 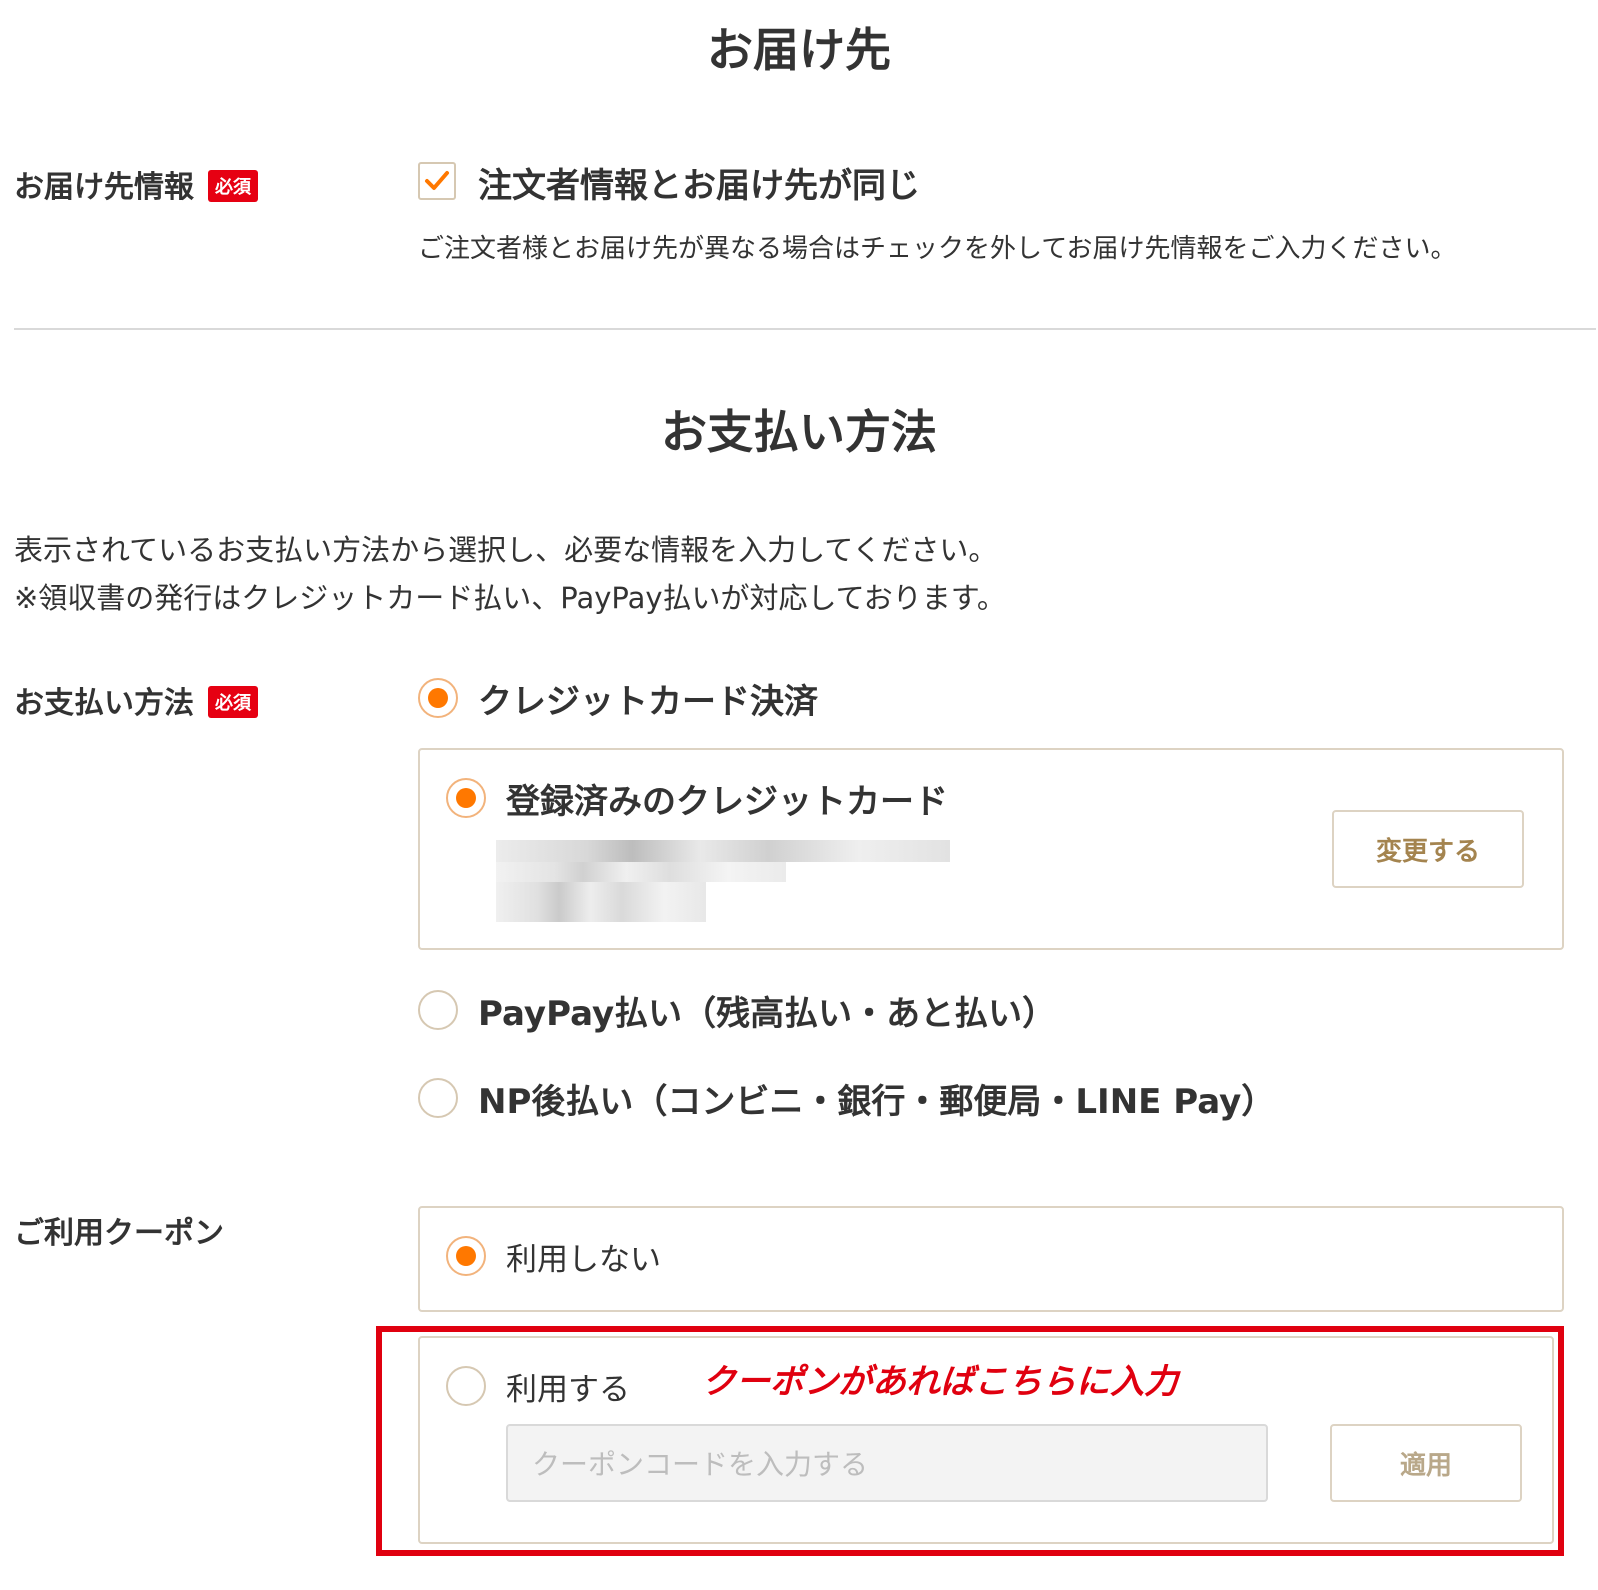 What do you see at coordinates (438, 1010) in the screenshot?
I see `payment-radio-paypay` at bounding box center [438, 1010].